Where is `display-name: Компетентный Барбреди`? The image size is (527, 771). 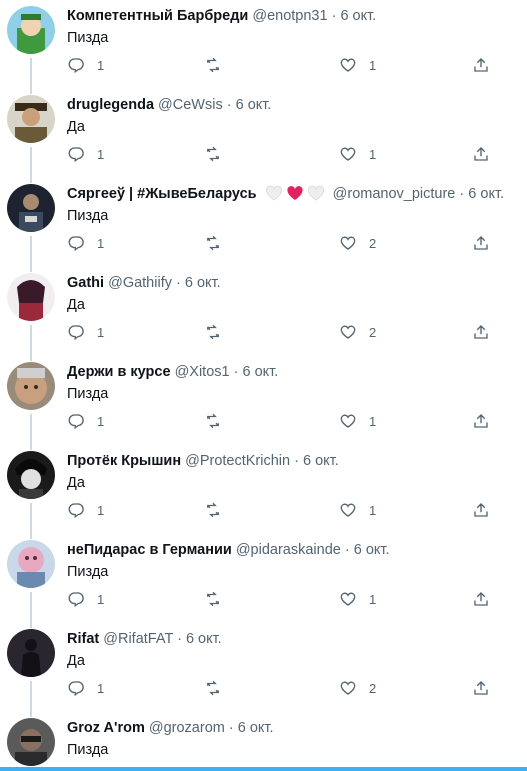 display-name: Компетентный Барбреди is located at coordinates (157, 16).